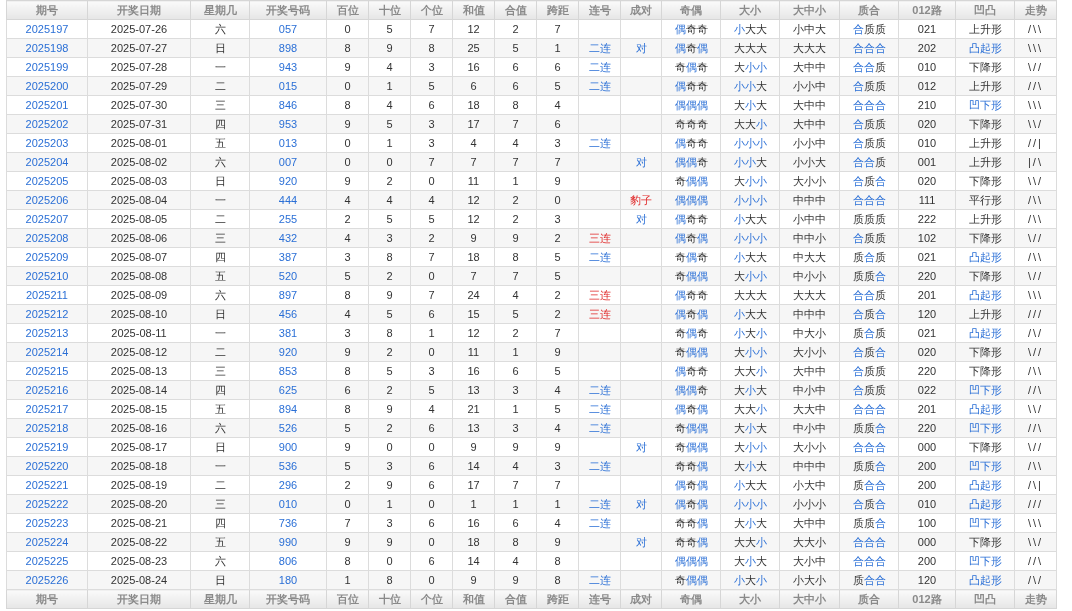 This screenshot has height=611, width=1072. What do you see at coordinates (47, 352) in the screenshot?
I see `period-link: 2025214` at bounding box center [47, 352].